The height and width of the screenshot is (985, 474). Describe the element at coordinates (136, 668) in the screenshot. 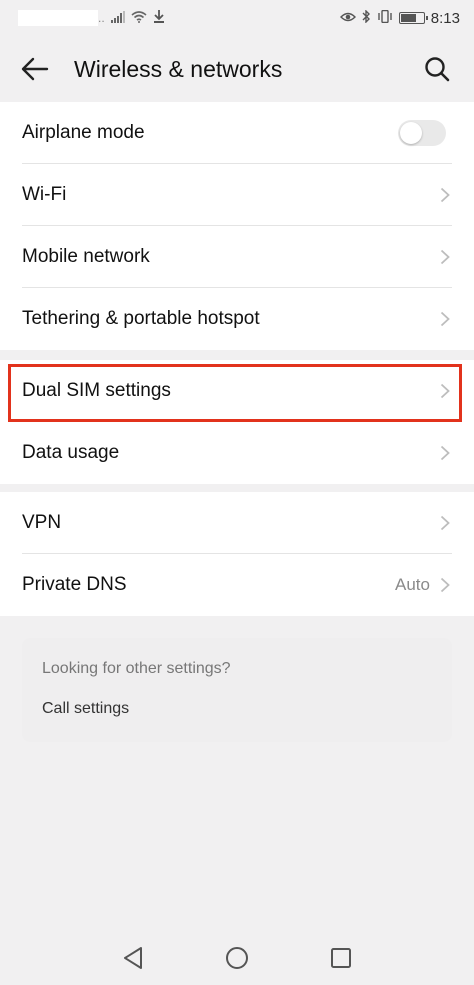

I see `other-settings-question: Looking for other settings?` at that location.